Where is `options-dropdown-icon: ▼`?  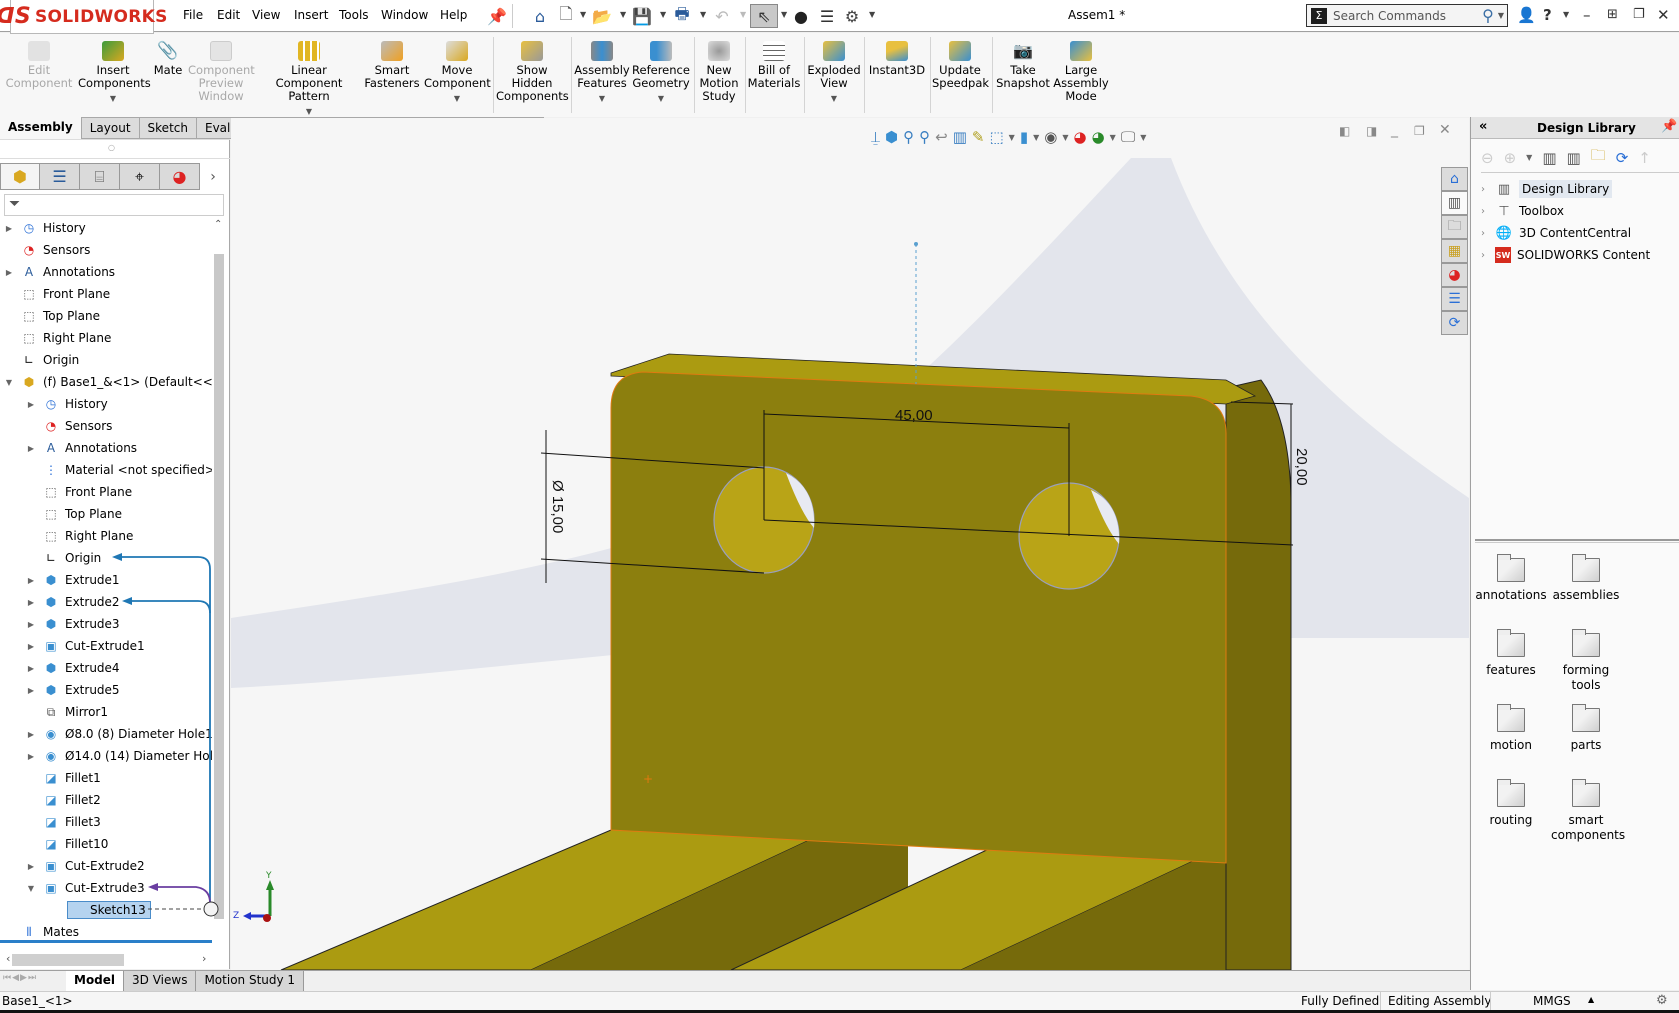
options-dropdown-icon: ▼ is located at coordinates (872, 14).